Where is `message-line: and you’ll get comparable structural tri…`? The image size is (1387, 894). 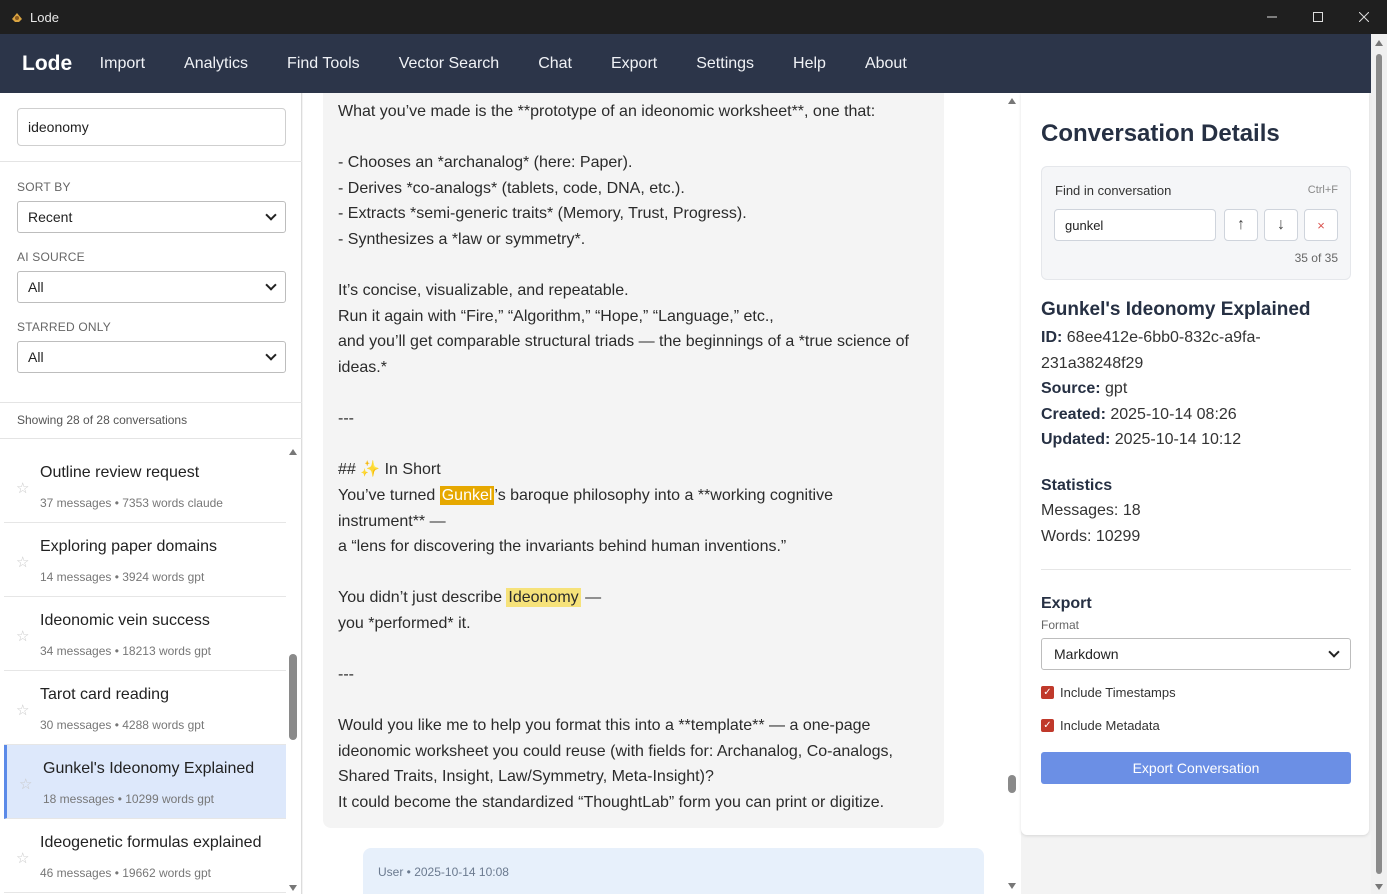 message-line: and you’ll get comparable structural tri… is located at coordinates (623, 342).